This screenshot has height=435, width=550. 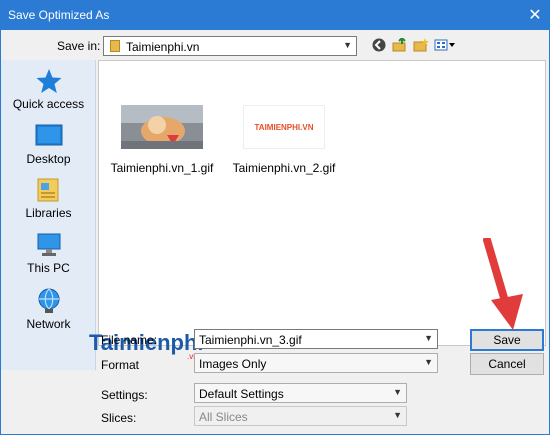 I want to click on computer-icon, so click(x=49, y=245).